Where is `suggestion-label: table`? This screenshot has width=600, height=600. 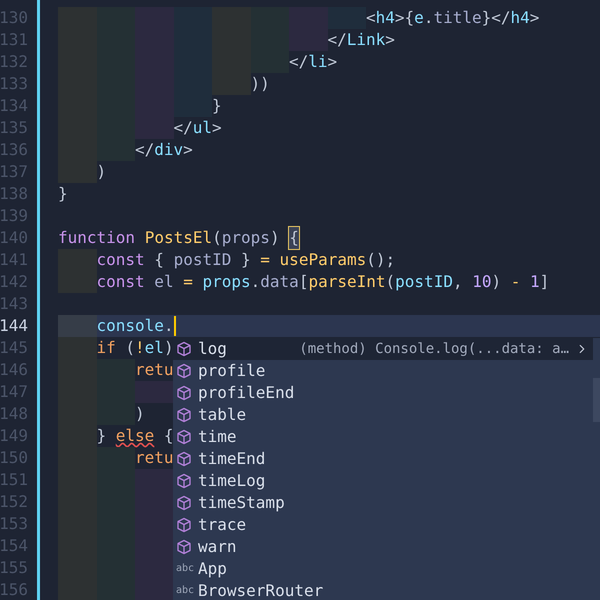
suggestion-label: table is located at coordinates (222, 415).